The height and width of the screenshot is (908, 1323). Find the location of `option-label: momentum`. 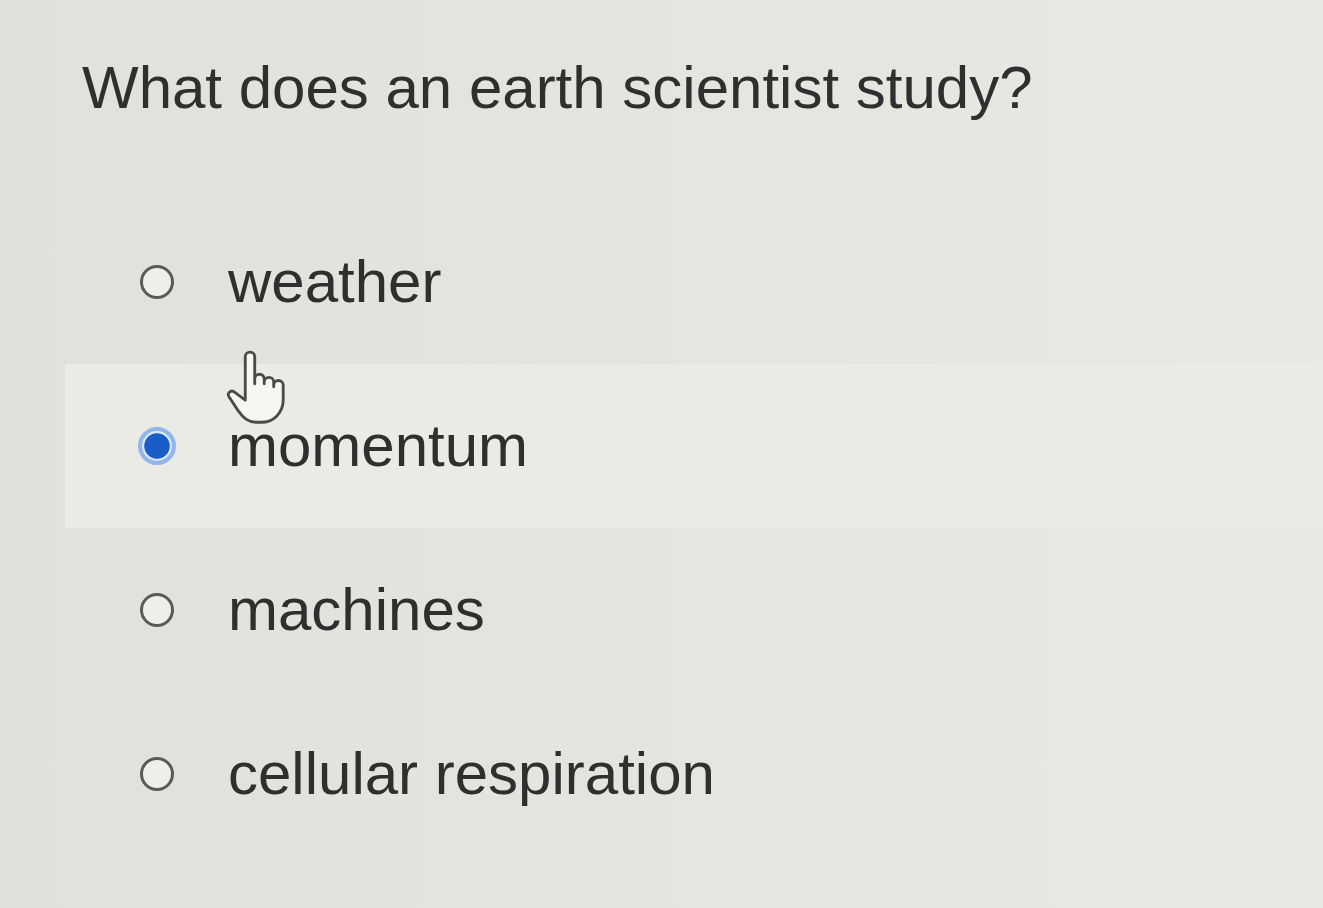

option-label: momentum is located at coordinates (378, 446).